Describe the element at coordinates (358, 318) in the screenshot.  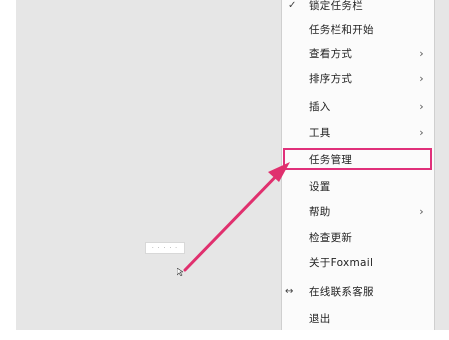
I see `menu-item-exit: 退出` at that location.